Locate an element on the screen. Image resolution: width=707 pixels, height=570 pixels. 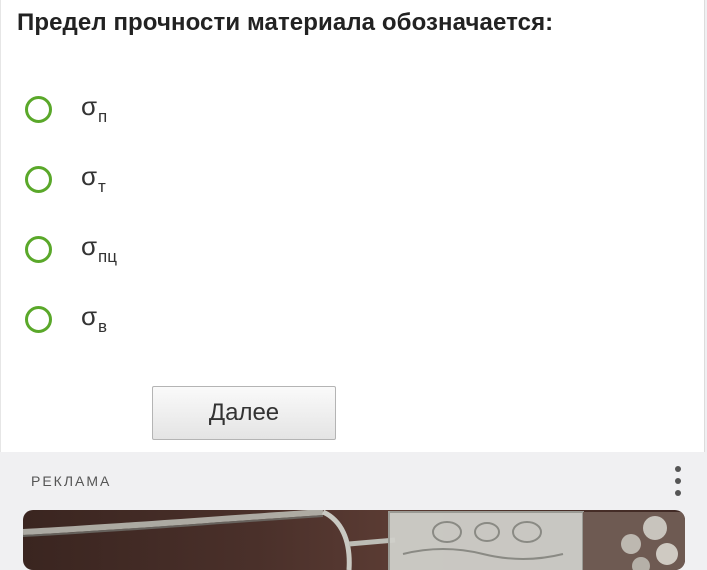
answer-label: σв is located at coordinates (94, 319).